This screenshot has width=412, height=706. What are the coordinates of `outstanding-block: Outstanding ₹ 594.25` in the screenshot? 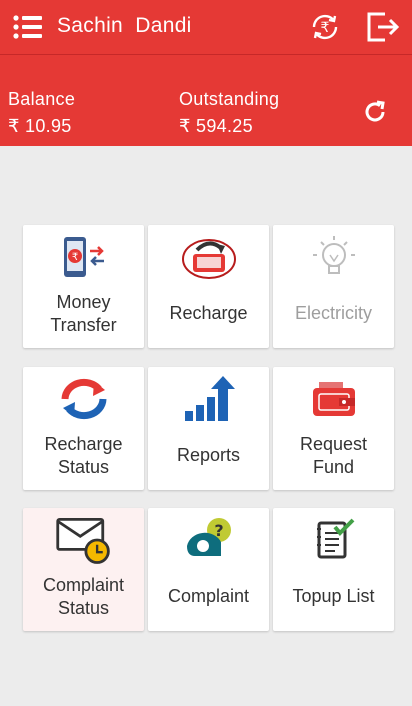 It's located at (229, 113).